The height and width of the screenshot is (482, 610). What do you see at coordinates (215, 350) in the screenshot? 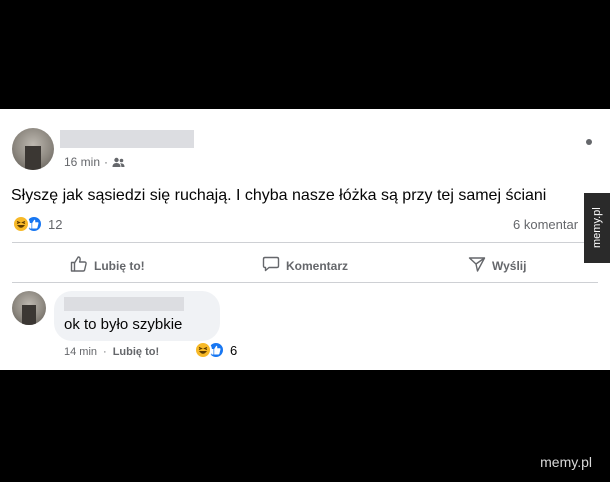
I see `comment-reactions: 6` at bounding box center [215, 350].